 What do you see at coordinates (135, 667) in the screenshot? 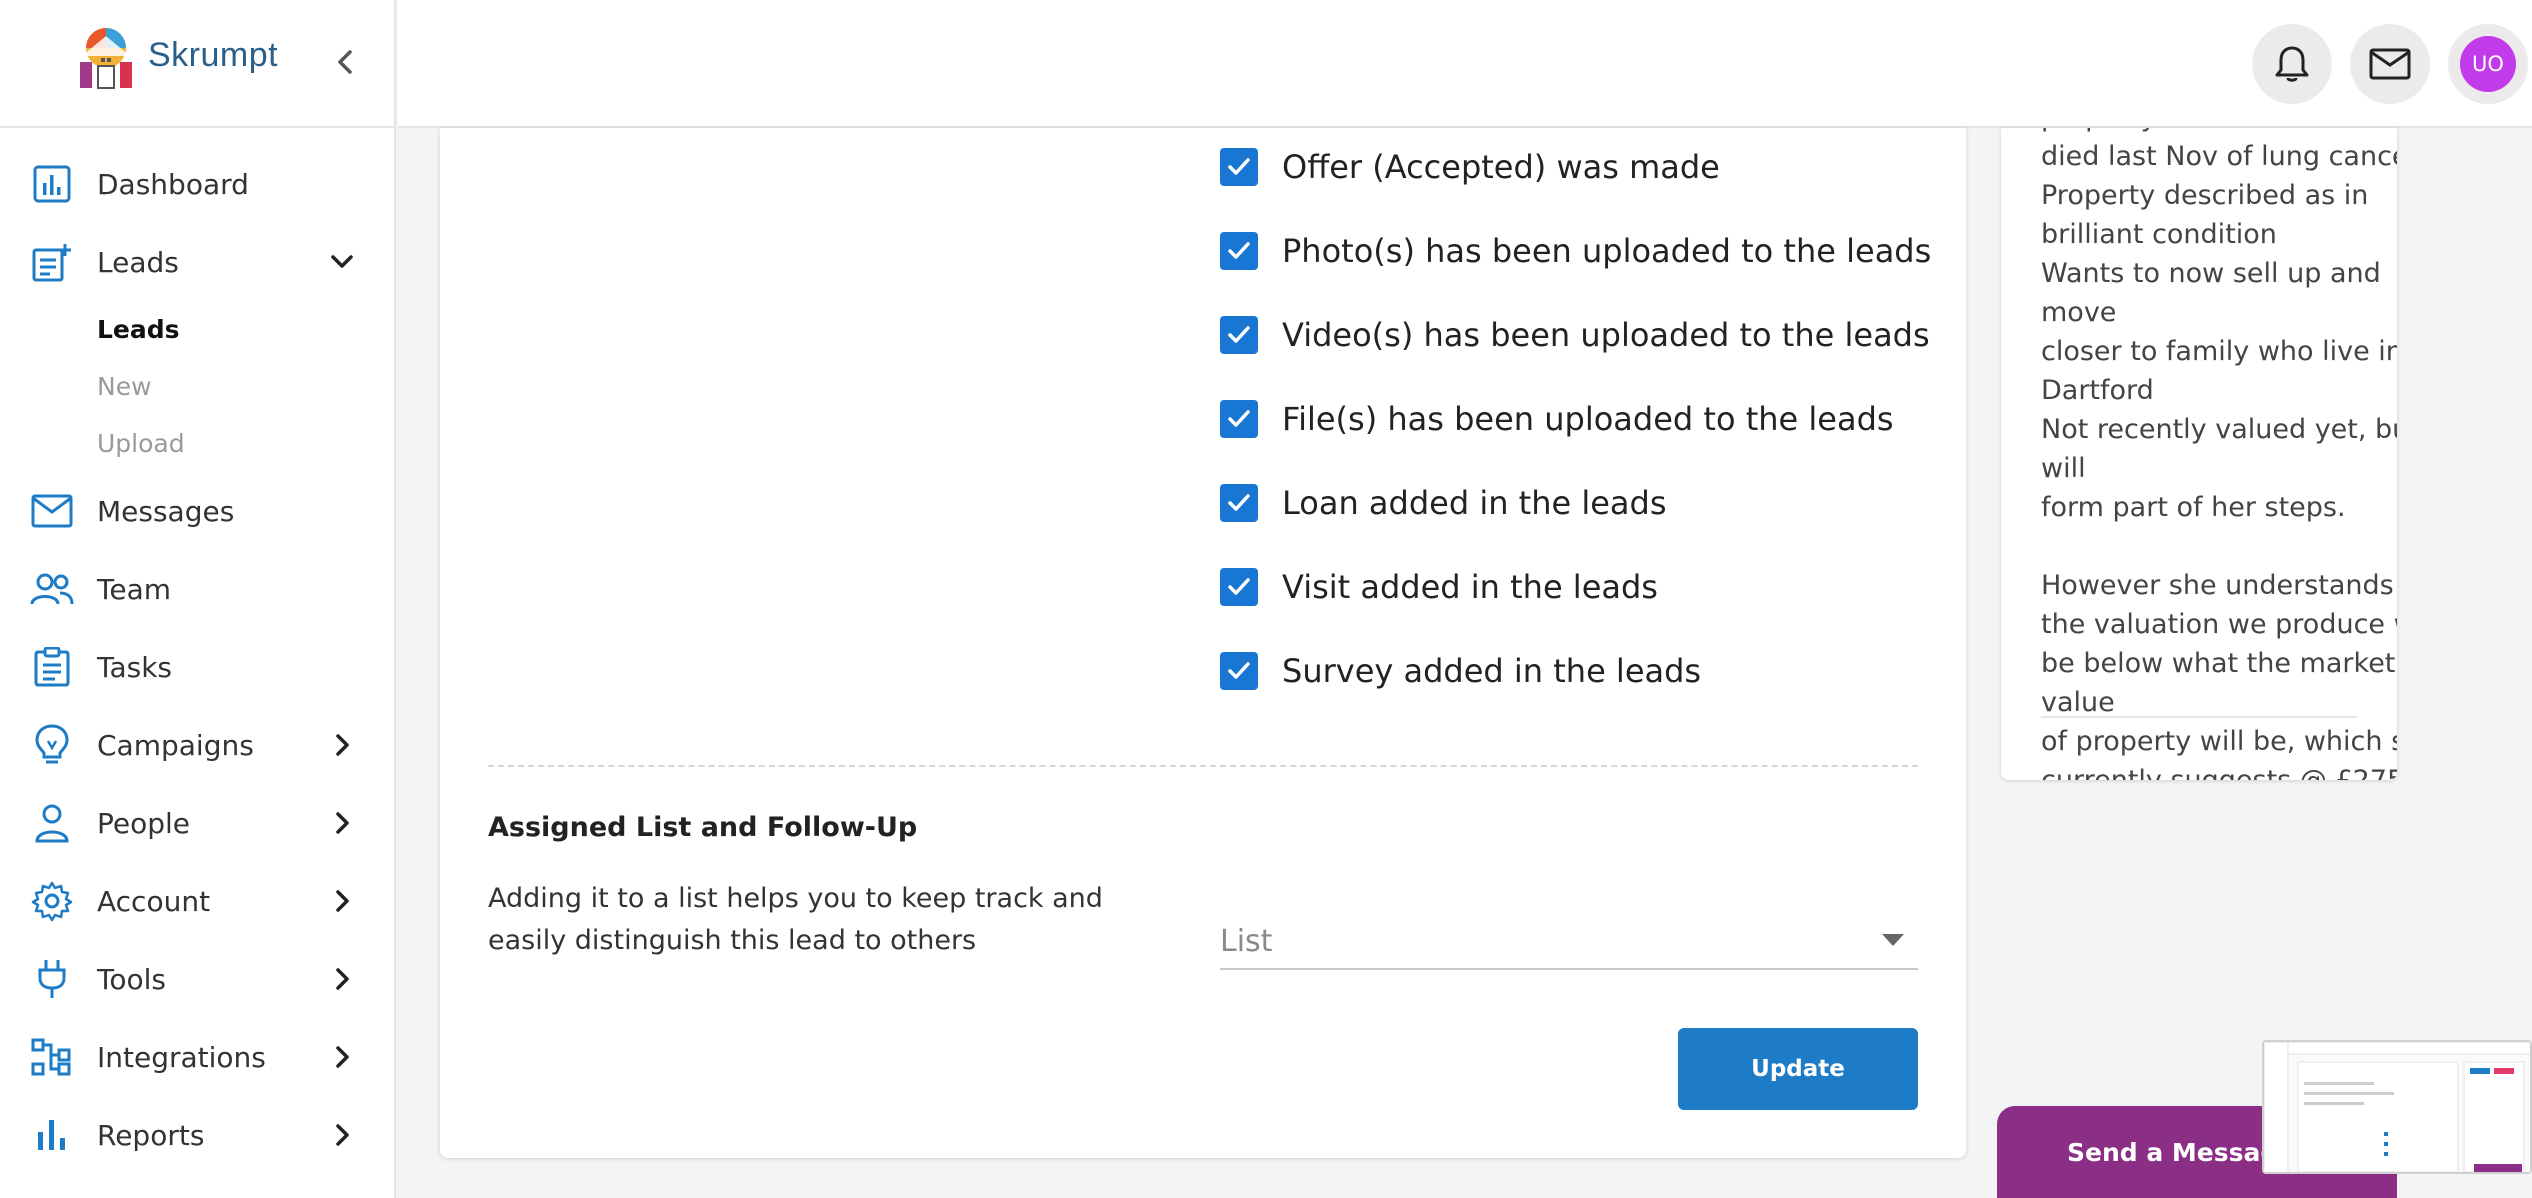
I see `sidebar-item-label: Tasks` at bounding box center [135, 667].